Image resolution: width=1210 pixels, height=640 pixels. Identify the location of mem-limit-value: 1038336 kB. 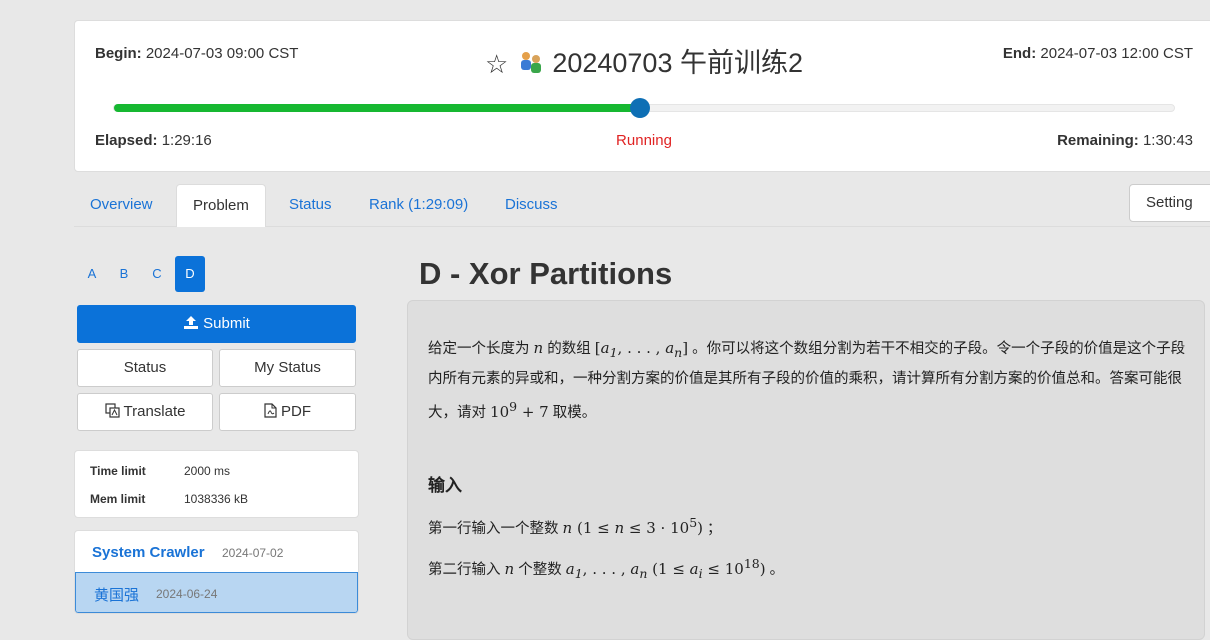
(216, 499).